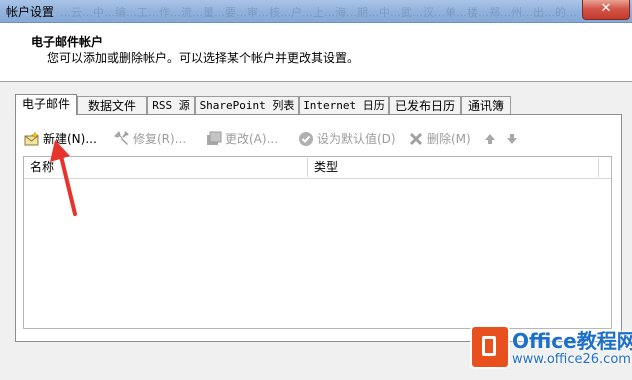 The width and height of the screenshot is (632, 380). Describe the element at coordinates (112, 105) in the screenshot. I see `tab-data-files: 数据文件` at that location.